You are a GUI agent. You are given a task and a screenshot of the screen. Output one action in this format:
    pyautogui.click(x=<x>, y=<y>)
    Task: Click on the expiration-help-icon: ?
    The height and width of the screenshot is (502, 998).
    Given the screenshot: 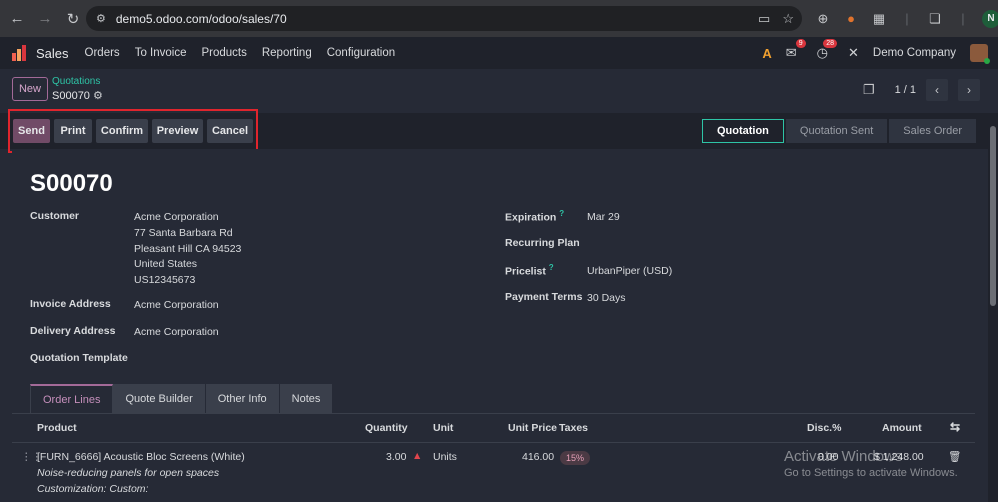 What is the action you would take?
    pyautogui.click(x=561, y=213)
    